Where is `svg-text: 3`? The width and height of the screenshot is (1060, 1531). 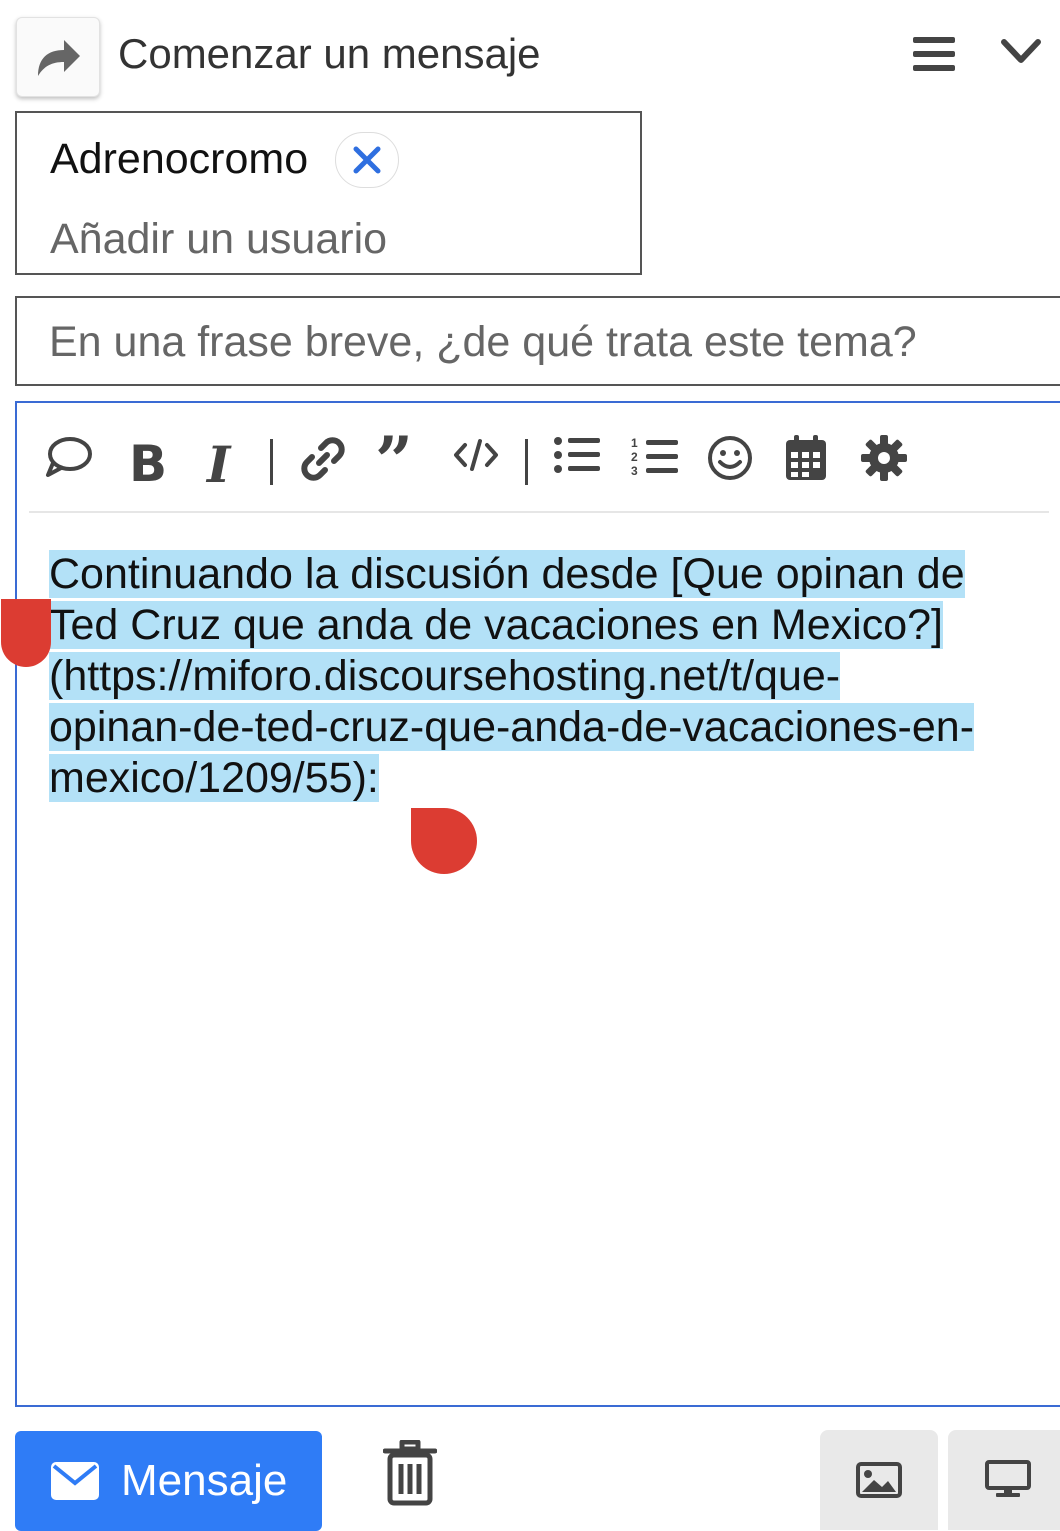
svg-text: 3 is located at coordinates (634, 470).